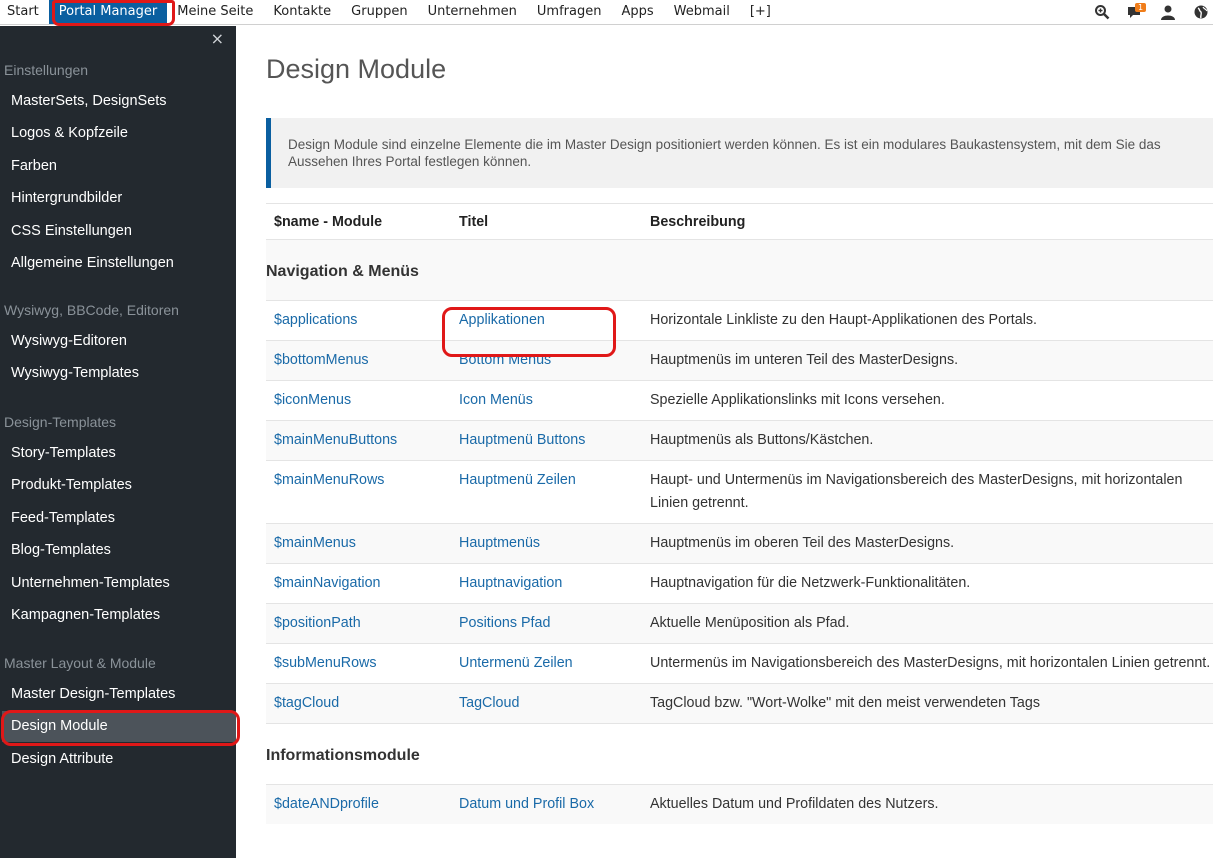 The width and height of the screenshot is (1213, 858). I want to click on module-name-link: $mainNavigation, so click(327, 583).